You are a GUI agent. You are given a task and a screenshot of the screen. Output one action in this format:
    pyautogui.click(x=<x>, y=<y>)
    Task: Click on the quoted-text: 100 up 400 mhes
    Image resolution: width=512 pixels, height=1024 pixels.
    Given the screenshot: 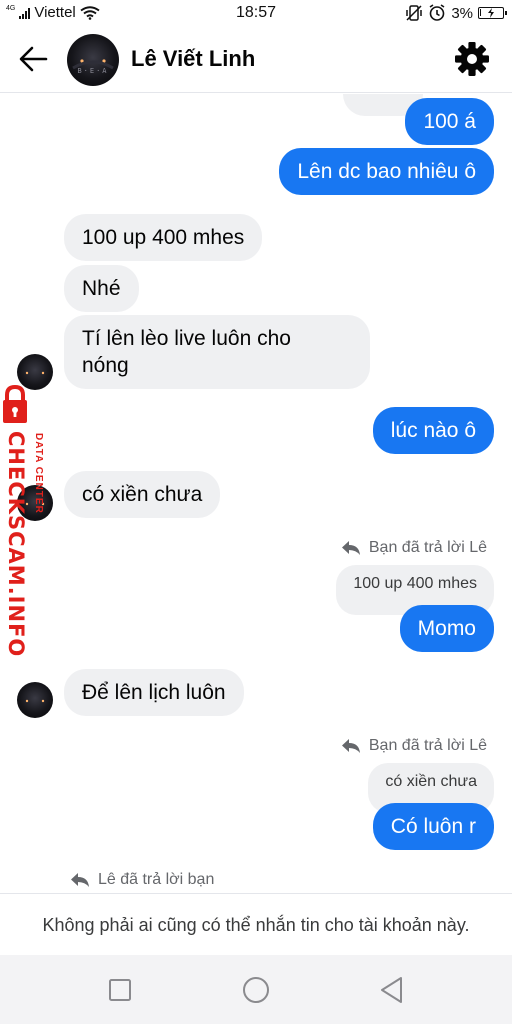 What is the action you would take?
    pyautogui.click(x=415, y=583)
    